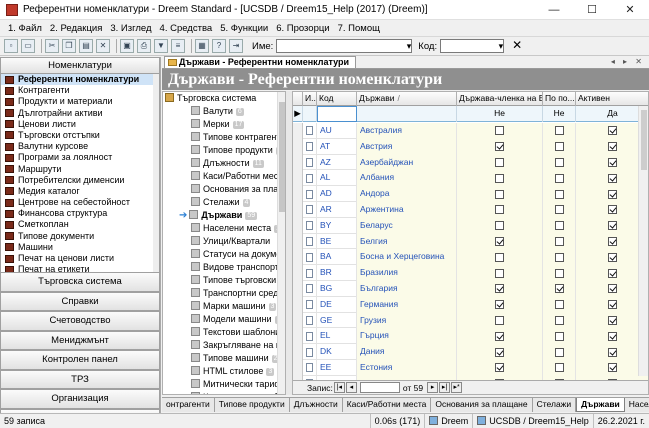 This screenshot has width=649, height=428. I want to click on next-record-icon: ▸, so click(433, 387).